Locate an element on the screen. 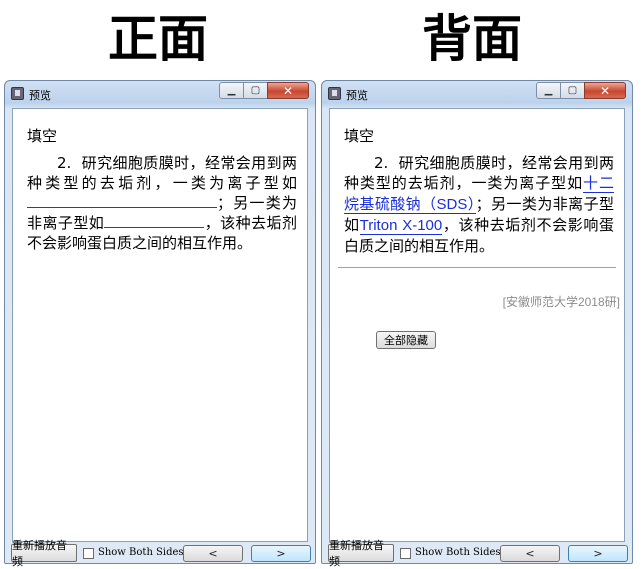 The height and width of the screenshot is (569, 643). answer-2: Triton X-100 is located at coordinates (401, 226).